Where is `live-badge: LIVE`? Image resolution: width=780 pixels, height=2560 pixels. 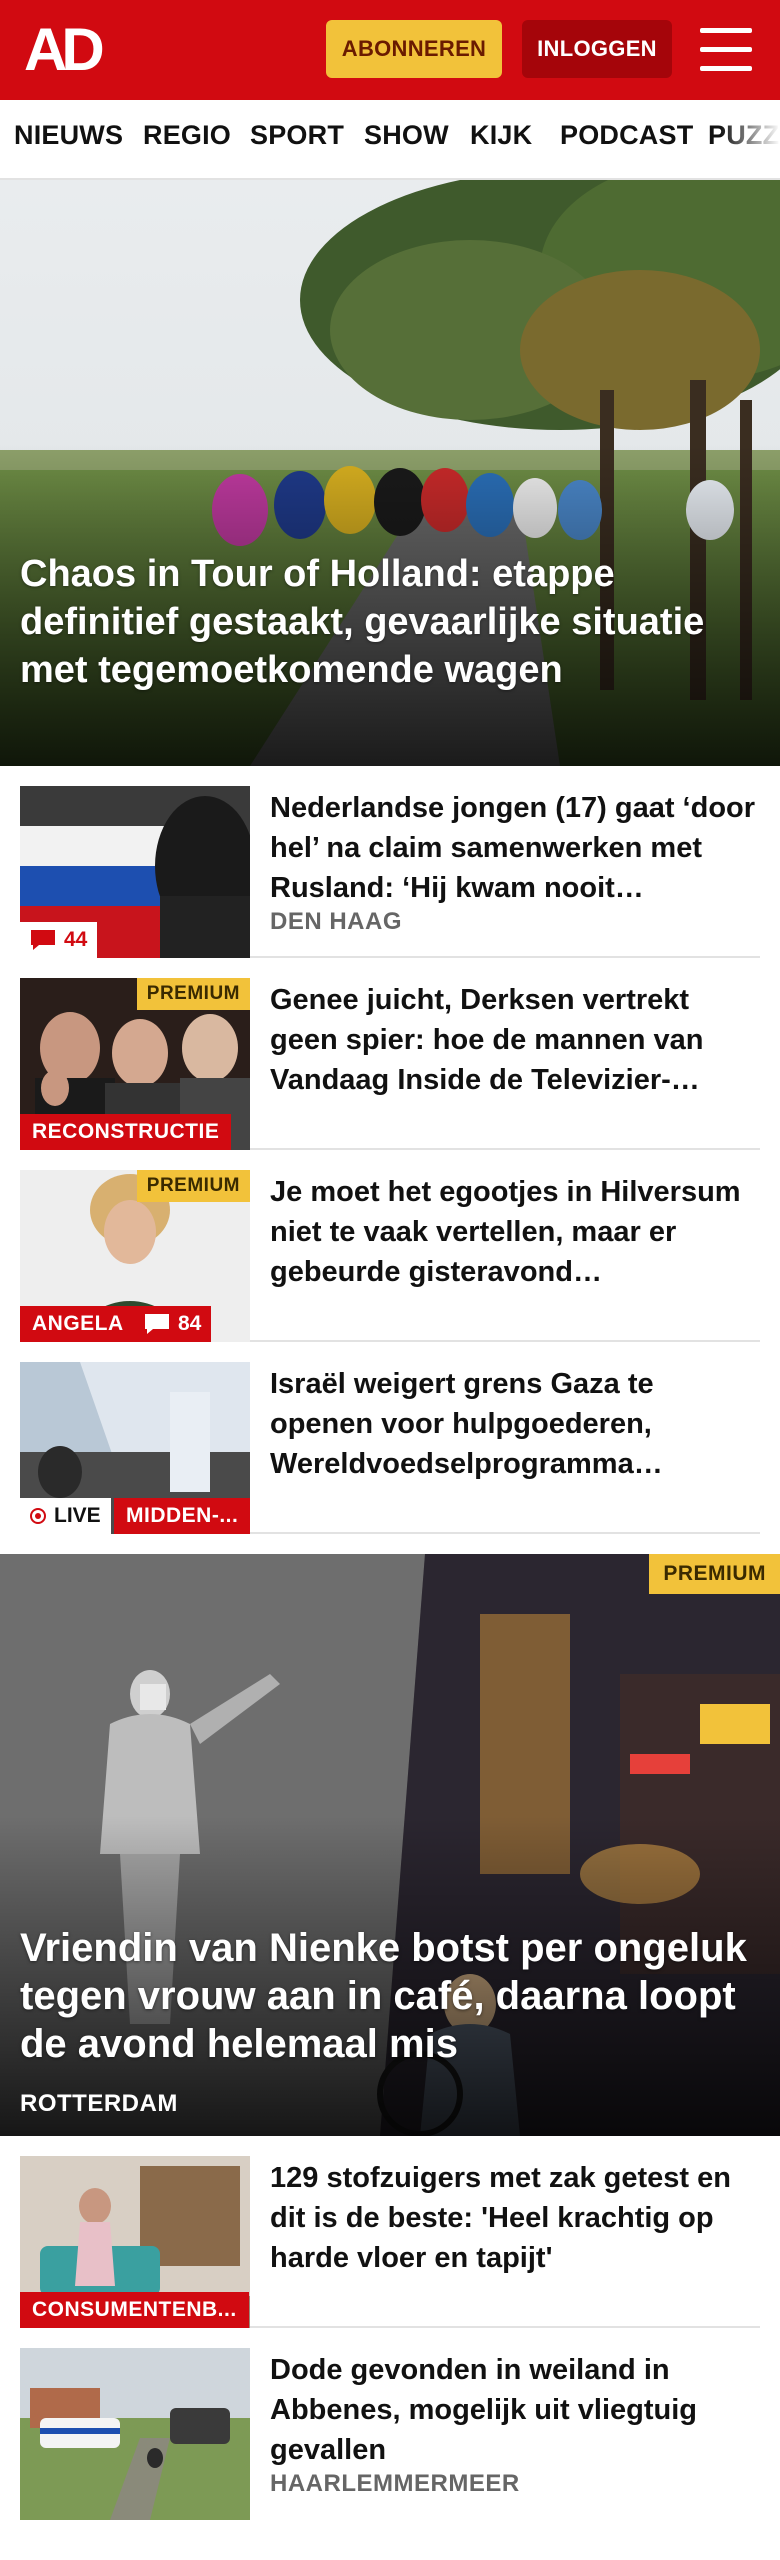 live-badge: LIVE is located at coordinates (65, 1516).